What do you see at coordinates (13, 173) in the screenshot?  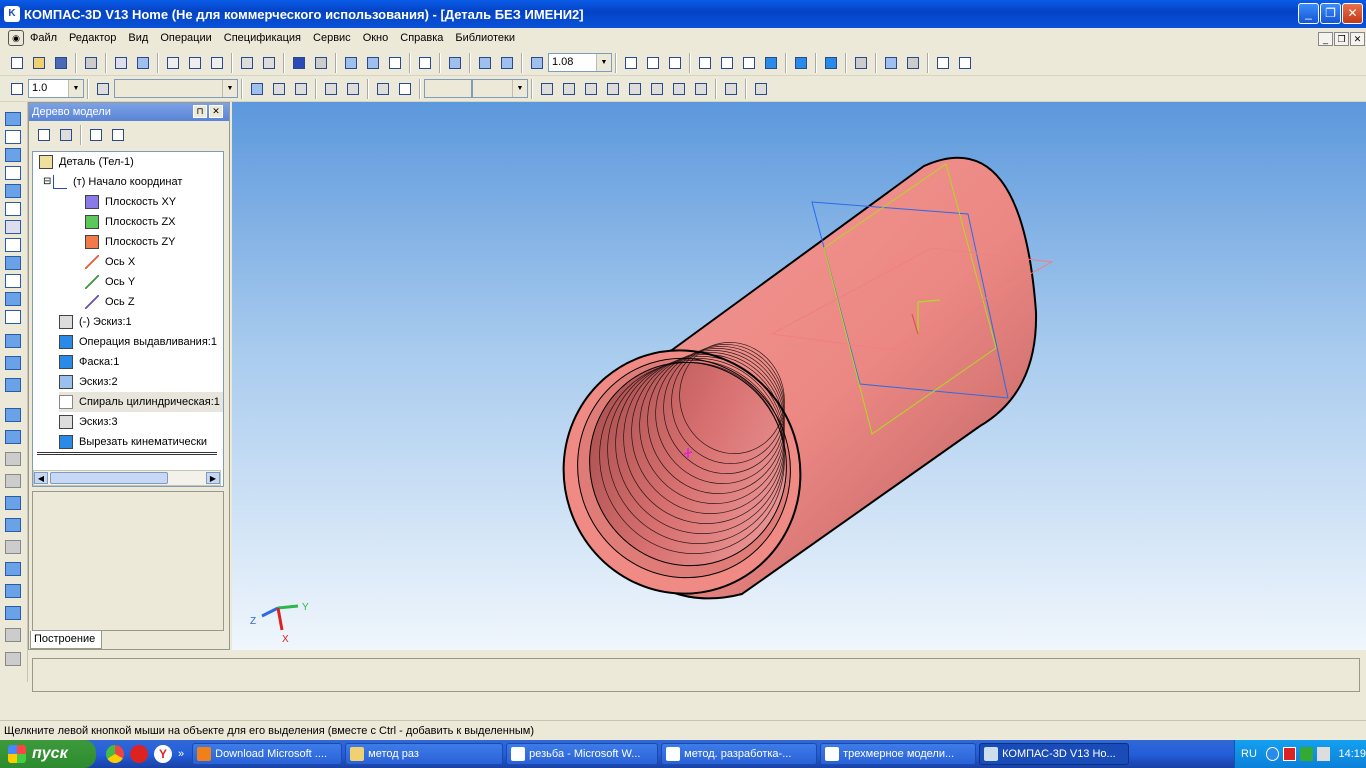 I see `arrays-icon` at bounding box center [13, 173].